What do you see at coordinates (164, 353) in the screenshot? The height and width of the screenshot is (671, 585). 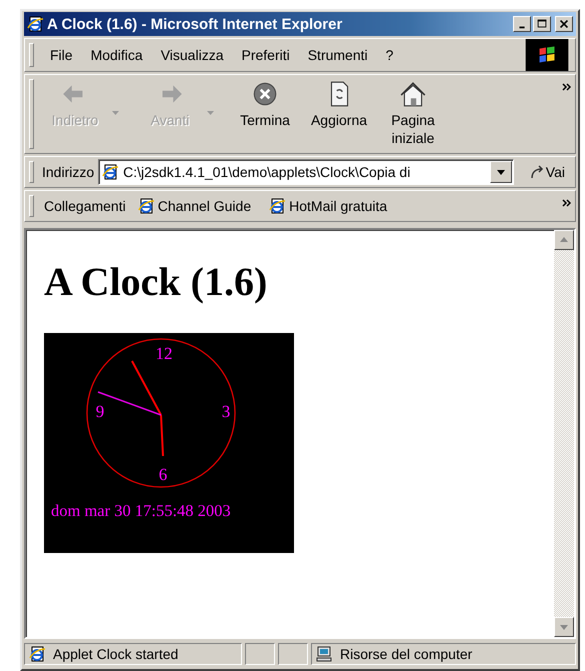 I see `clock-numeral: 12` at bounding box center [164, 353].